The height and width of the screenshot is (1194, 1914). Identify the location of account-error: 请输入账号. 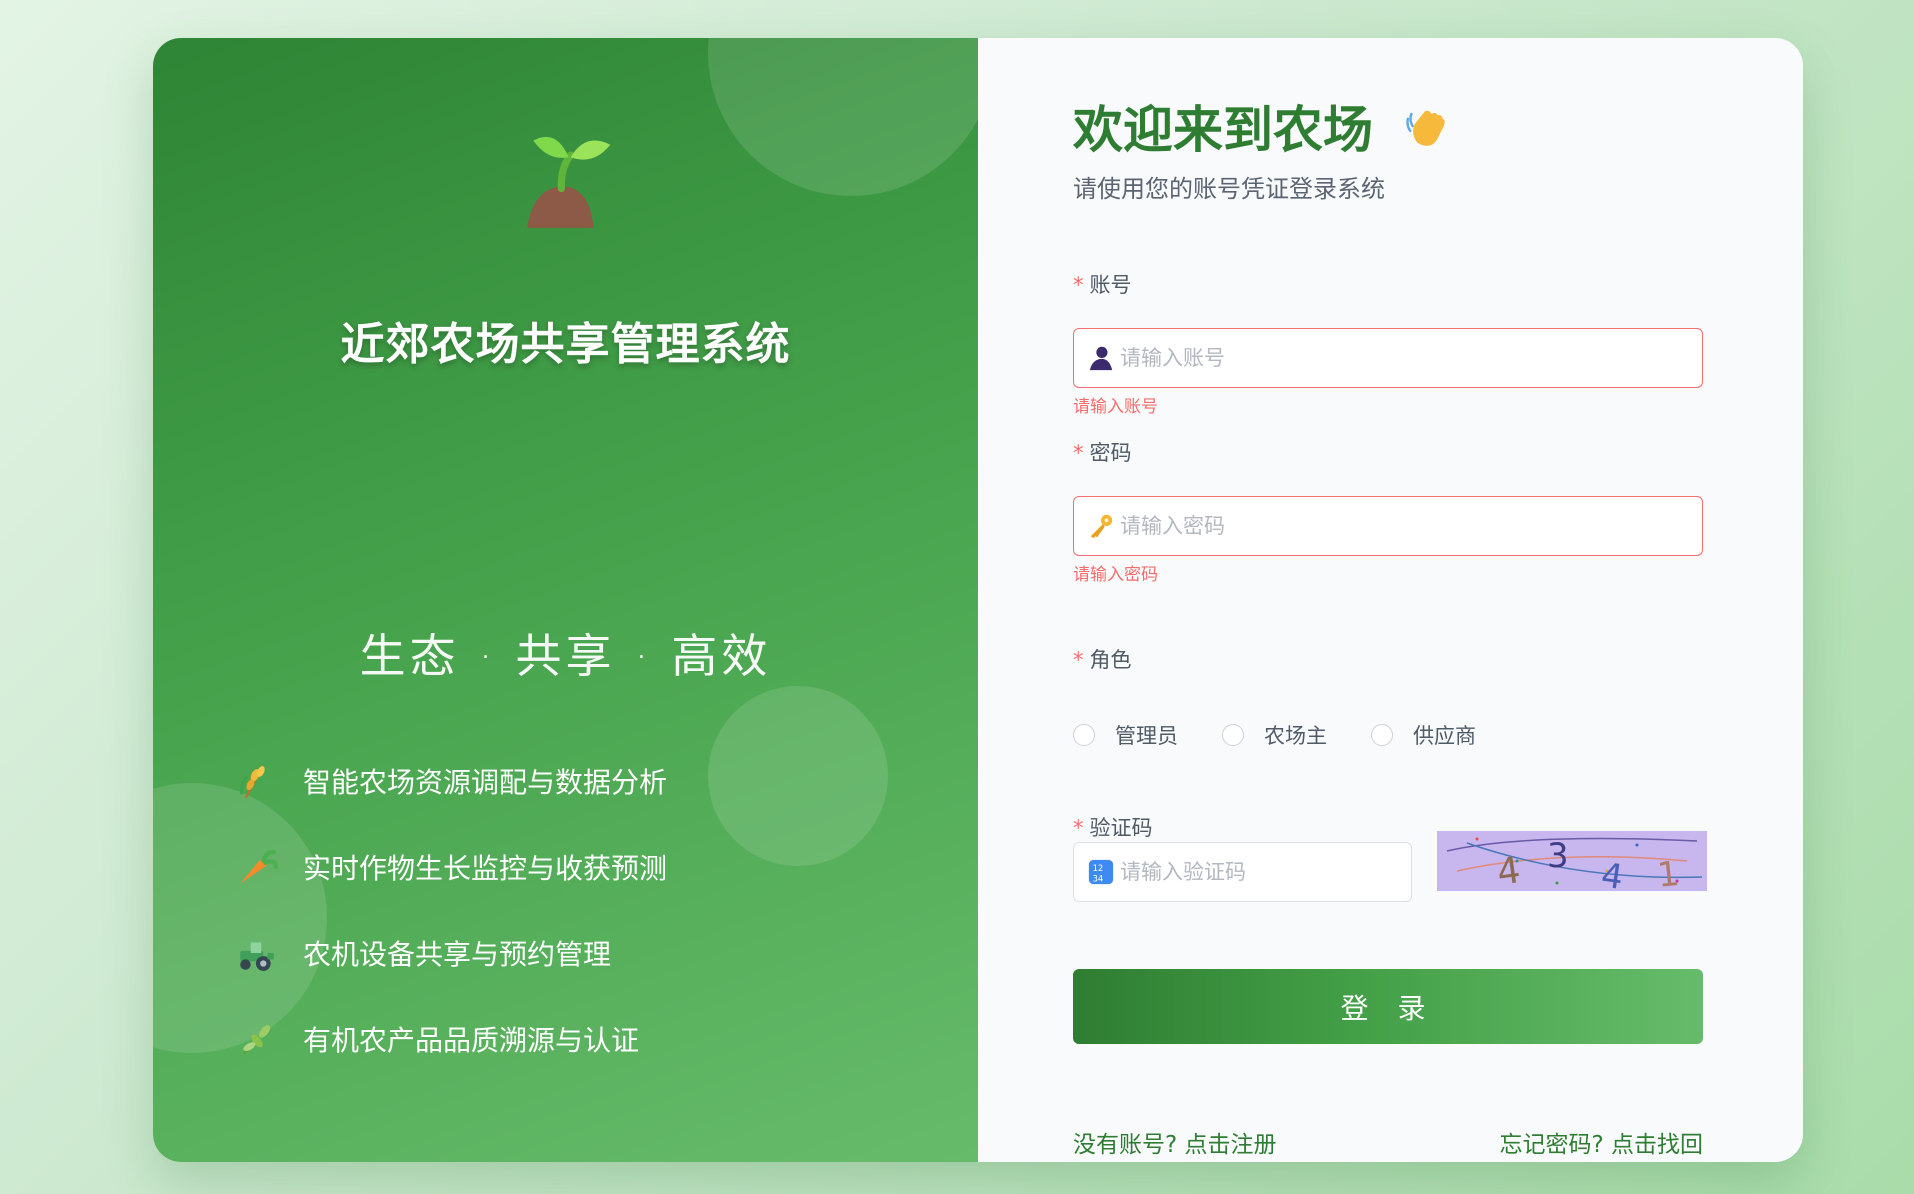
(1115, 407).